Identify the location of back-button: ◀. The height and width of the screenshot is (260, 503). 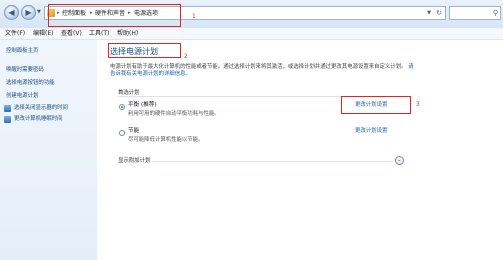
(11, 12).